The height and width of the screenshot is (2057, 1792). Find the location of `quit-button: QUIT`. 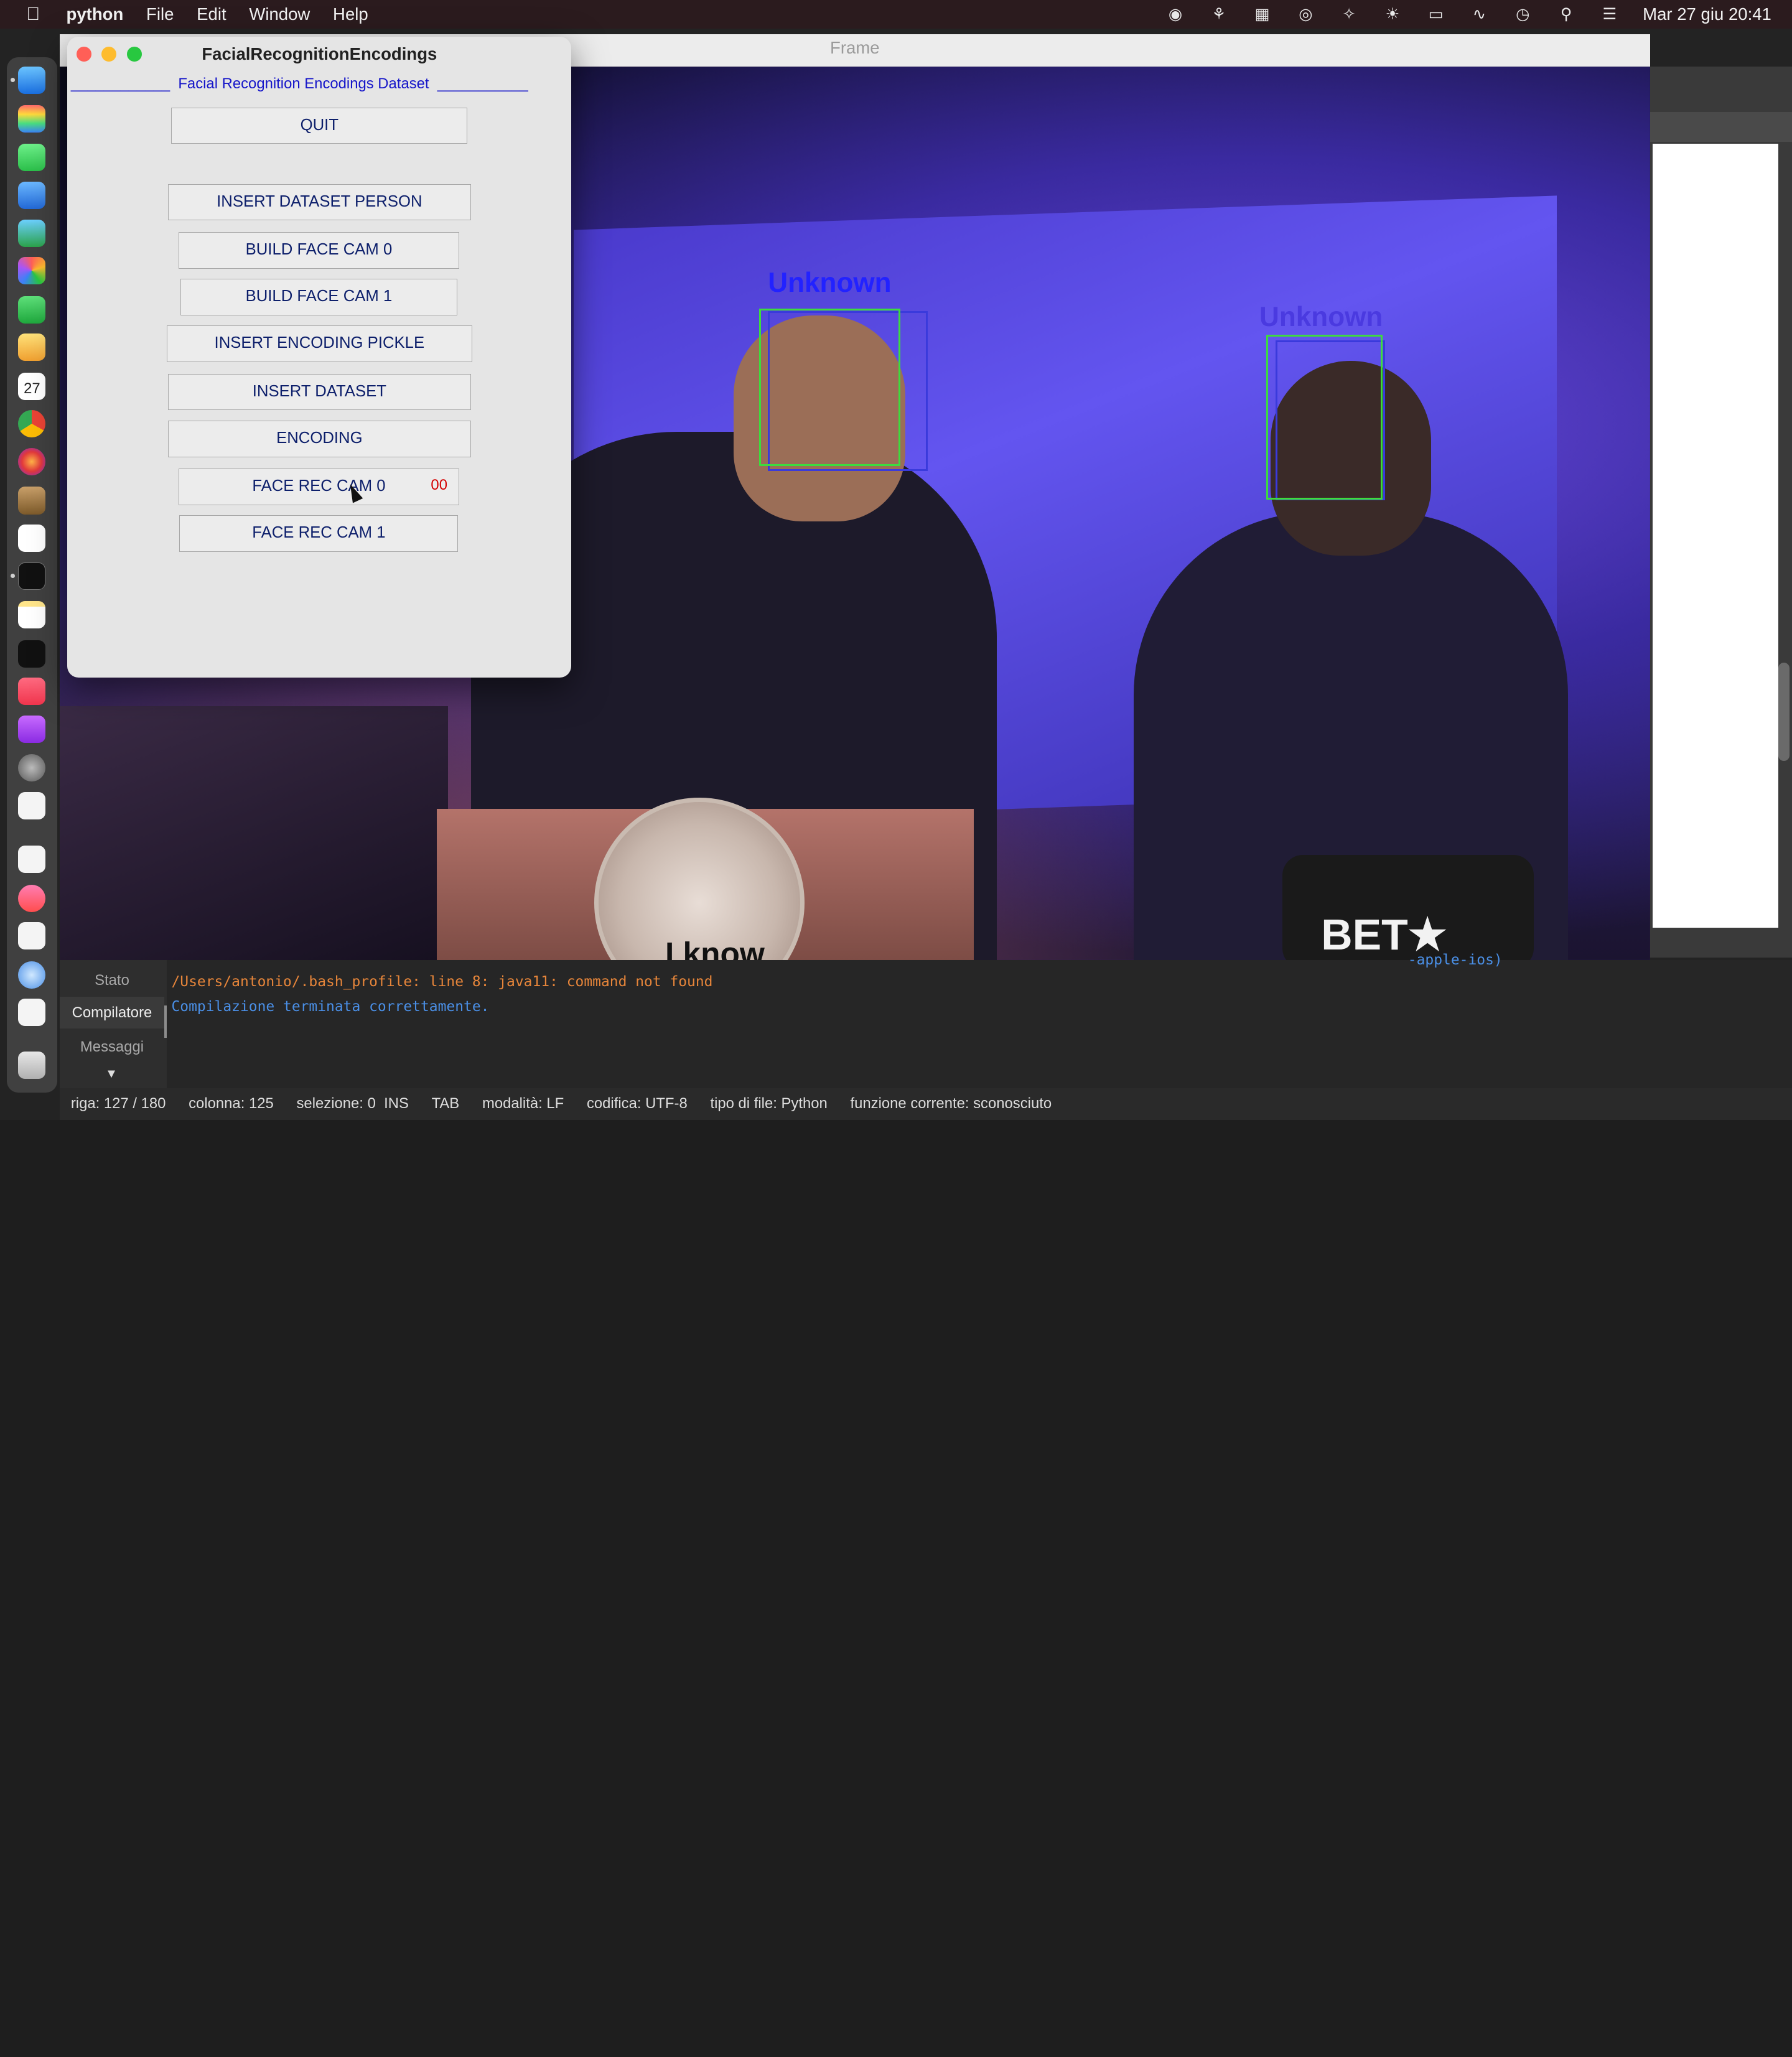

quit-button: QUIT is located at coordinates (319, 125).